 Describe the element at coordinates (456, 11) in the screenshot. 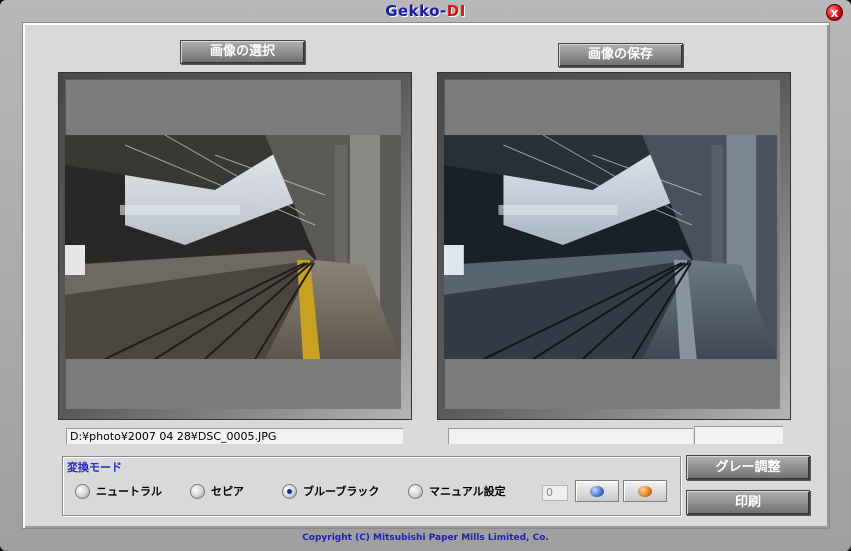

I see `app-title-accent: DI` at that location.